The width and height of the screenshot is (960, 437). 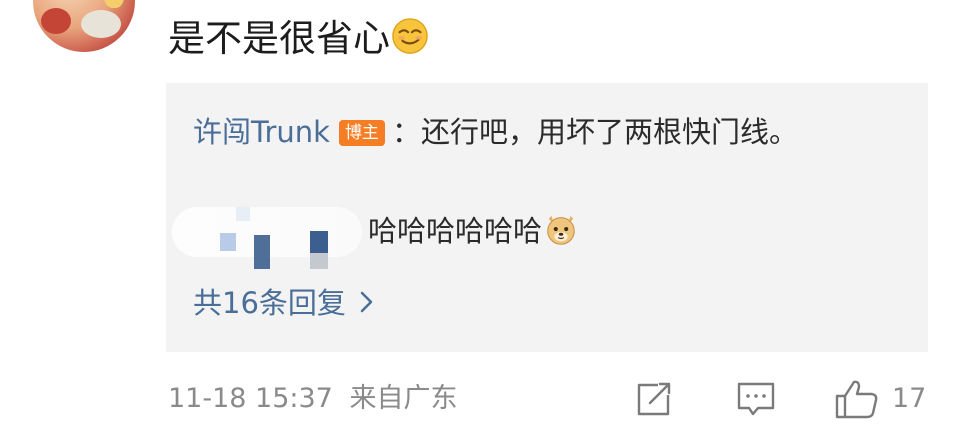 I want to click on view-all-replies-link: 共16条回复, so click(x=283, y=303).